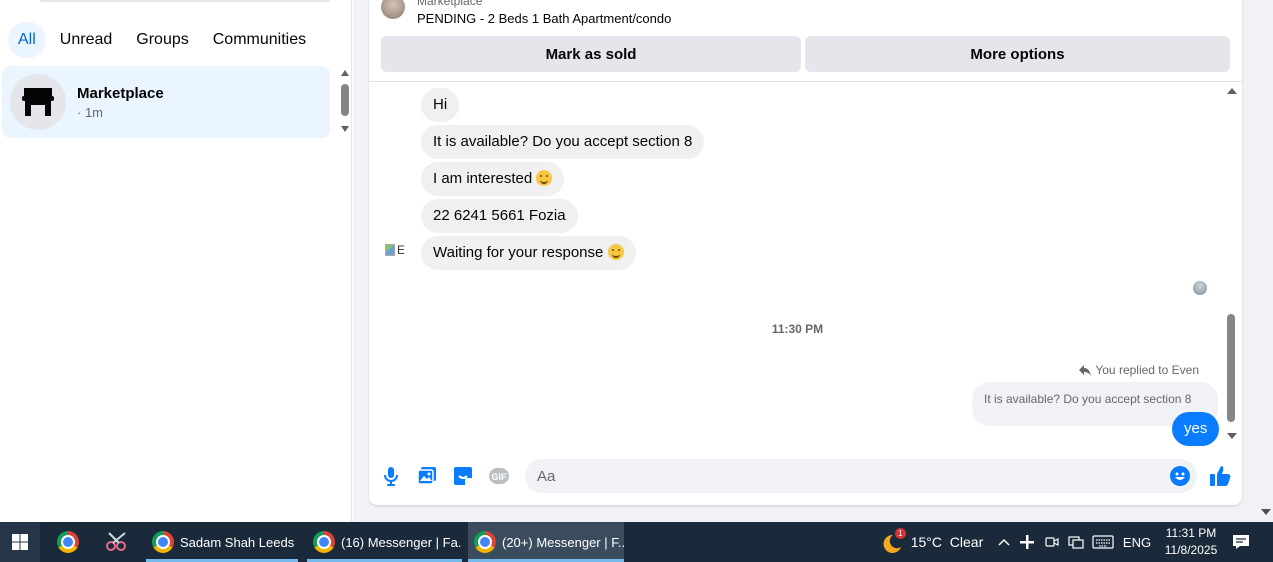 The height and width of the screenshot is (562, 1273). Describe the element at coordinates (391, 476) in the screenshot. I see `mic-icon` at that location.